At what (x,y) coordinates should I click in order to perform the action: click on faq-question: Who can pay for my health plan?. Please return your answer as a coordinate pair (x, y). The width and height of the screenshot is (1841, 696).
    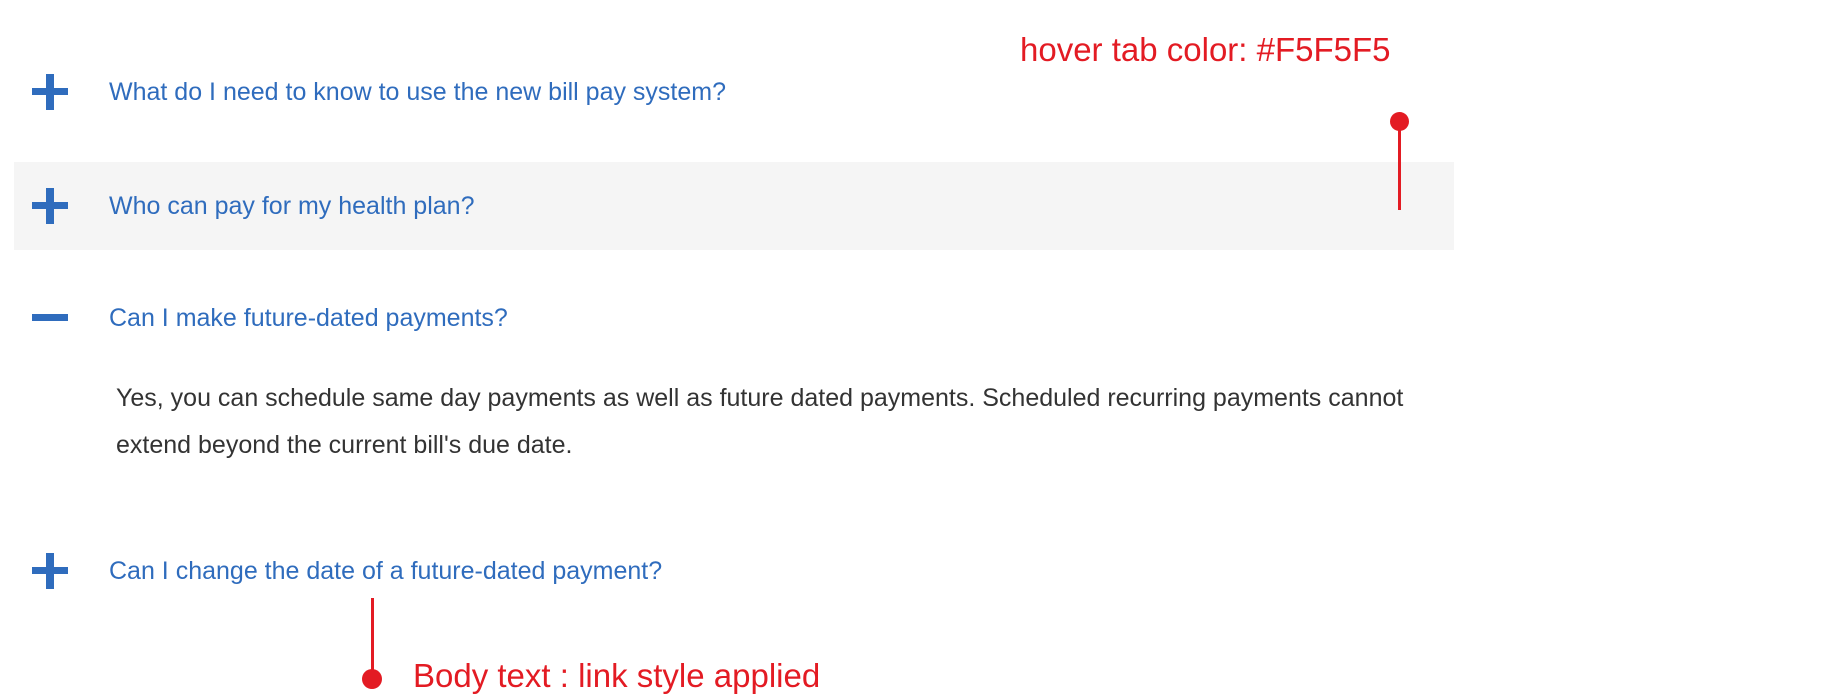
    Looking at the image, I should click on (291, 206).